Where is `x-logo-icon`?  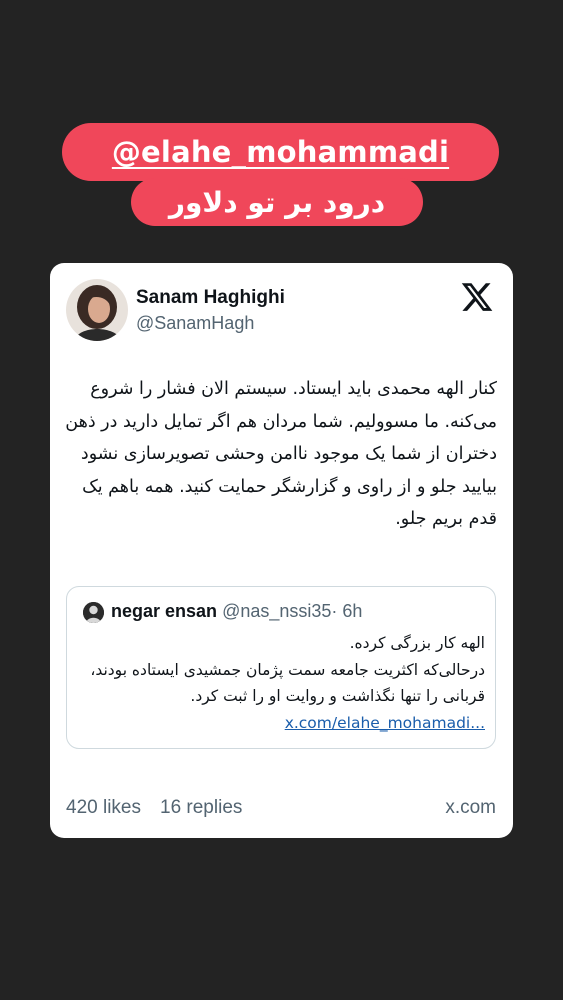
x-logo-icon is located at coordinates (477, 297).